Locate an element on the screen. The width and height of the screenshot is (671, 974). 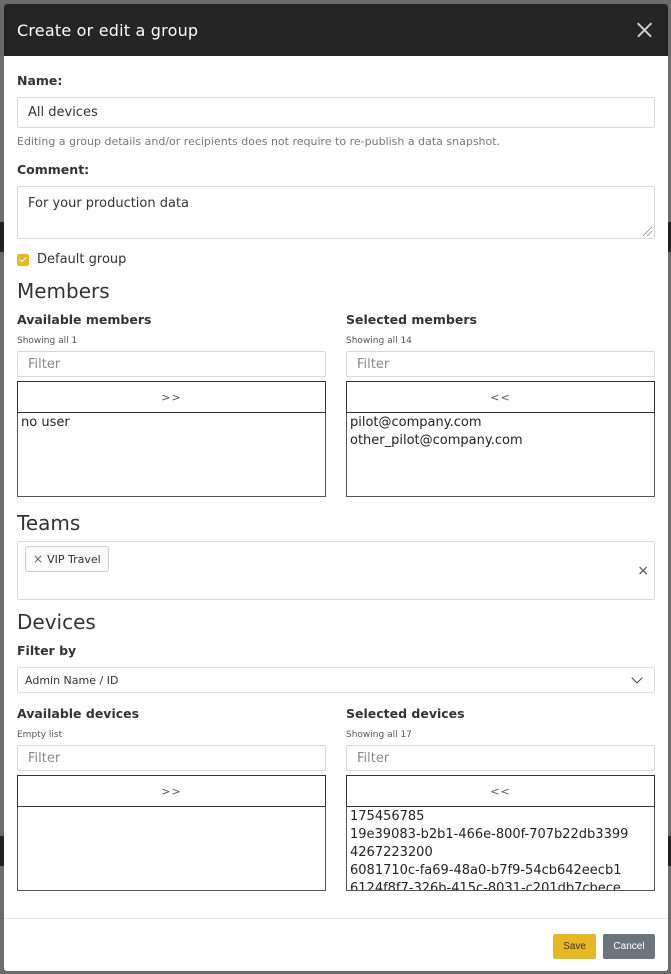
list-item: 175456785 is located at coordinates (500, 817).